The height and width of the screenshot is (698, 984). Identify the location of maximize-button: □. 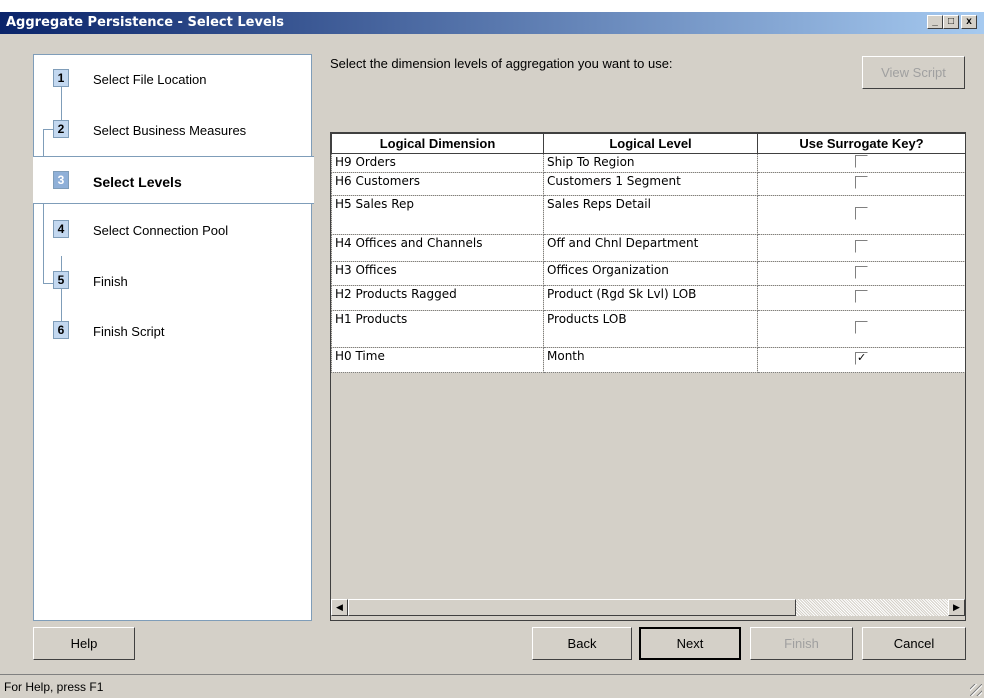
(951, 22).